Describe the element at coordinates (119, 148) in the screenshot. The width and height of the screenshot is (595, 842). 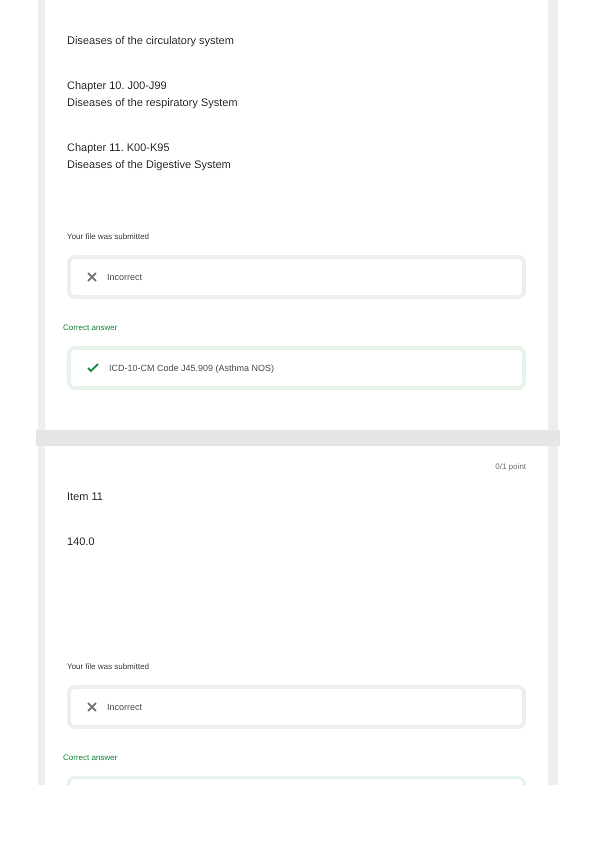
I see `question-text: Chapter 11. K00-K95` at that location.